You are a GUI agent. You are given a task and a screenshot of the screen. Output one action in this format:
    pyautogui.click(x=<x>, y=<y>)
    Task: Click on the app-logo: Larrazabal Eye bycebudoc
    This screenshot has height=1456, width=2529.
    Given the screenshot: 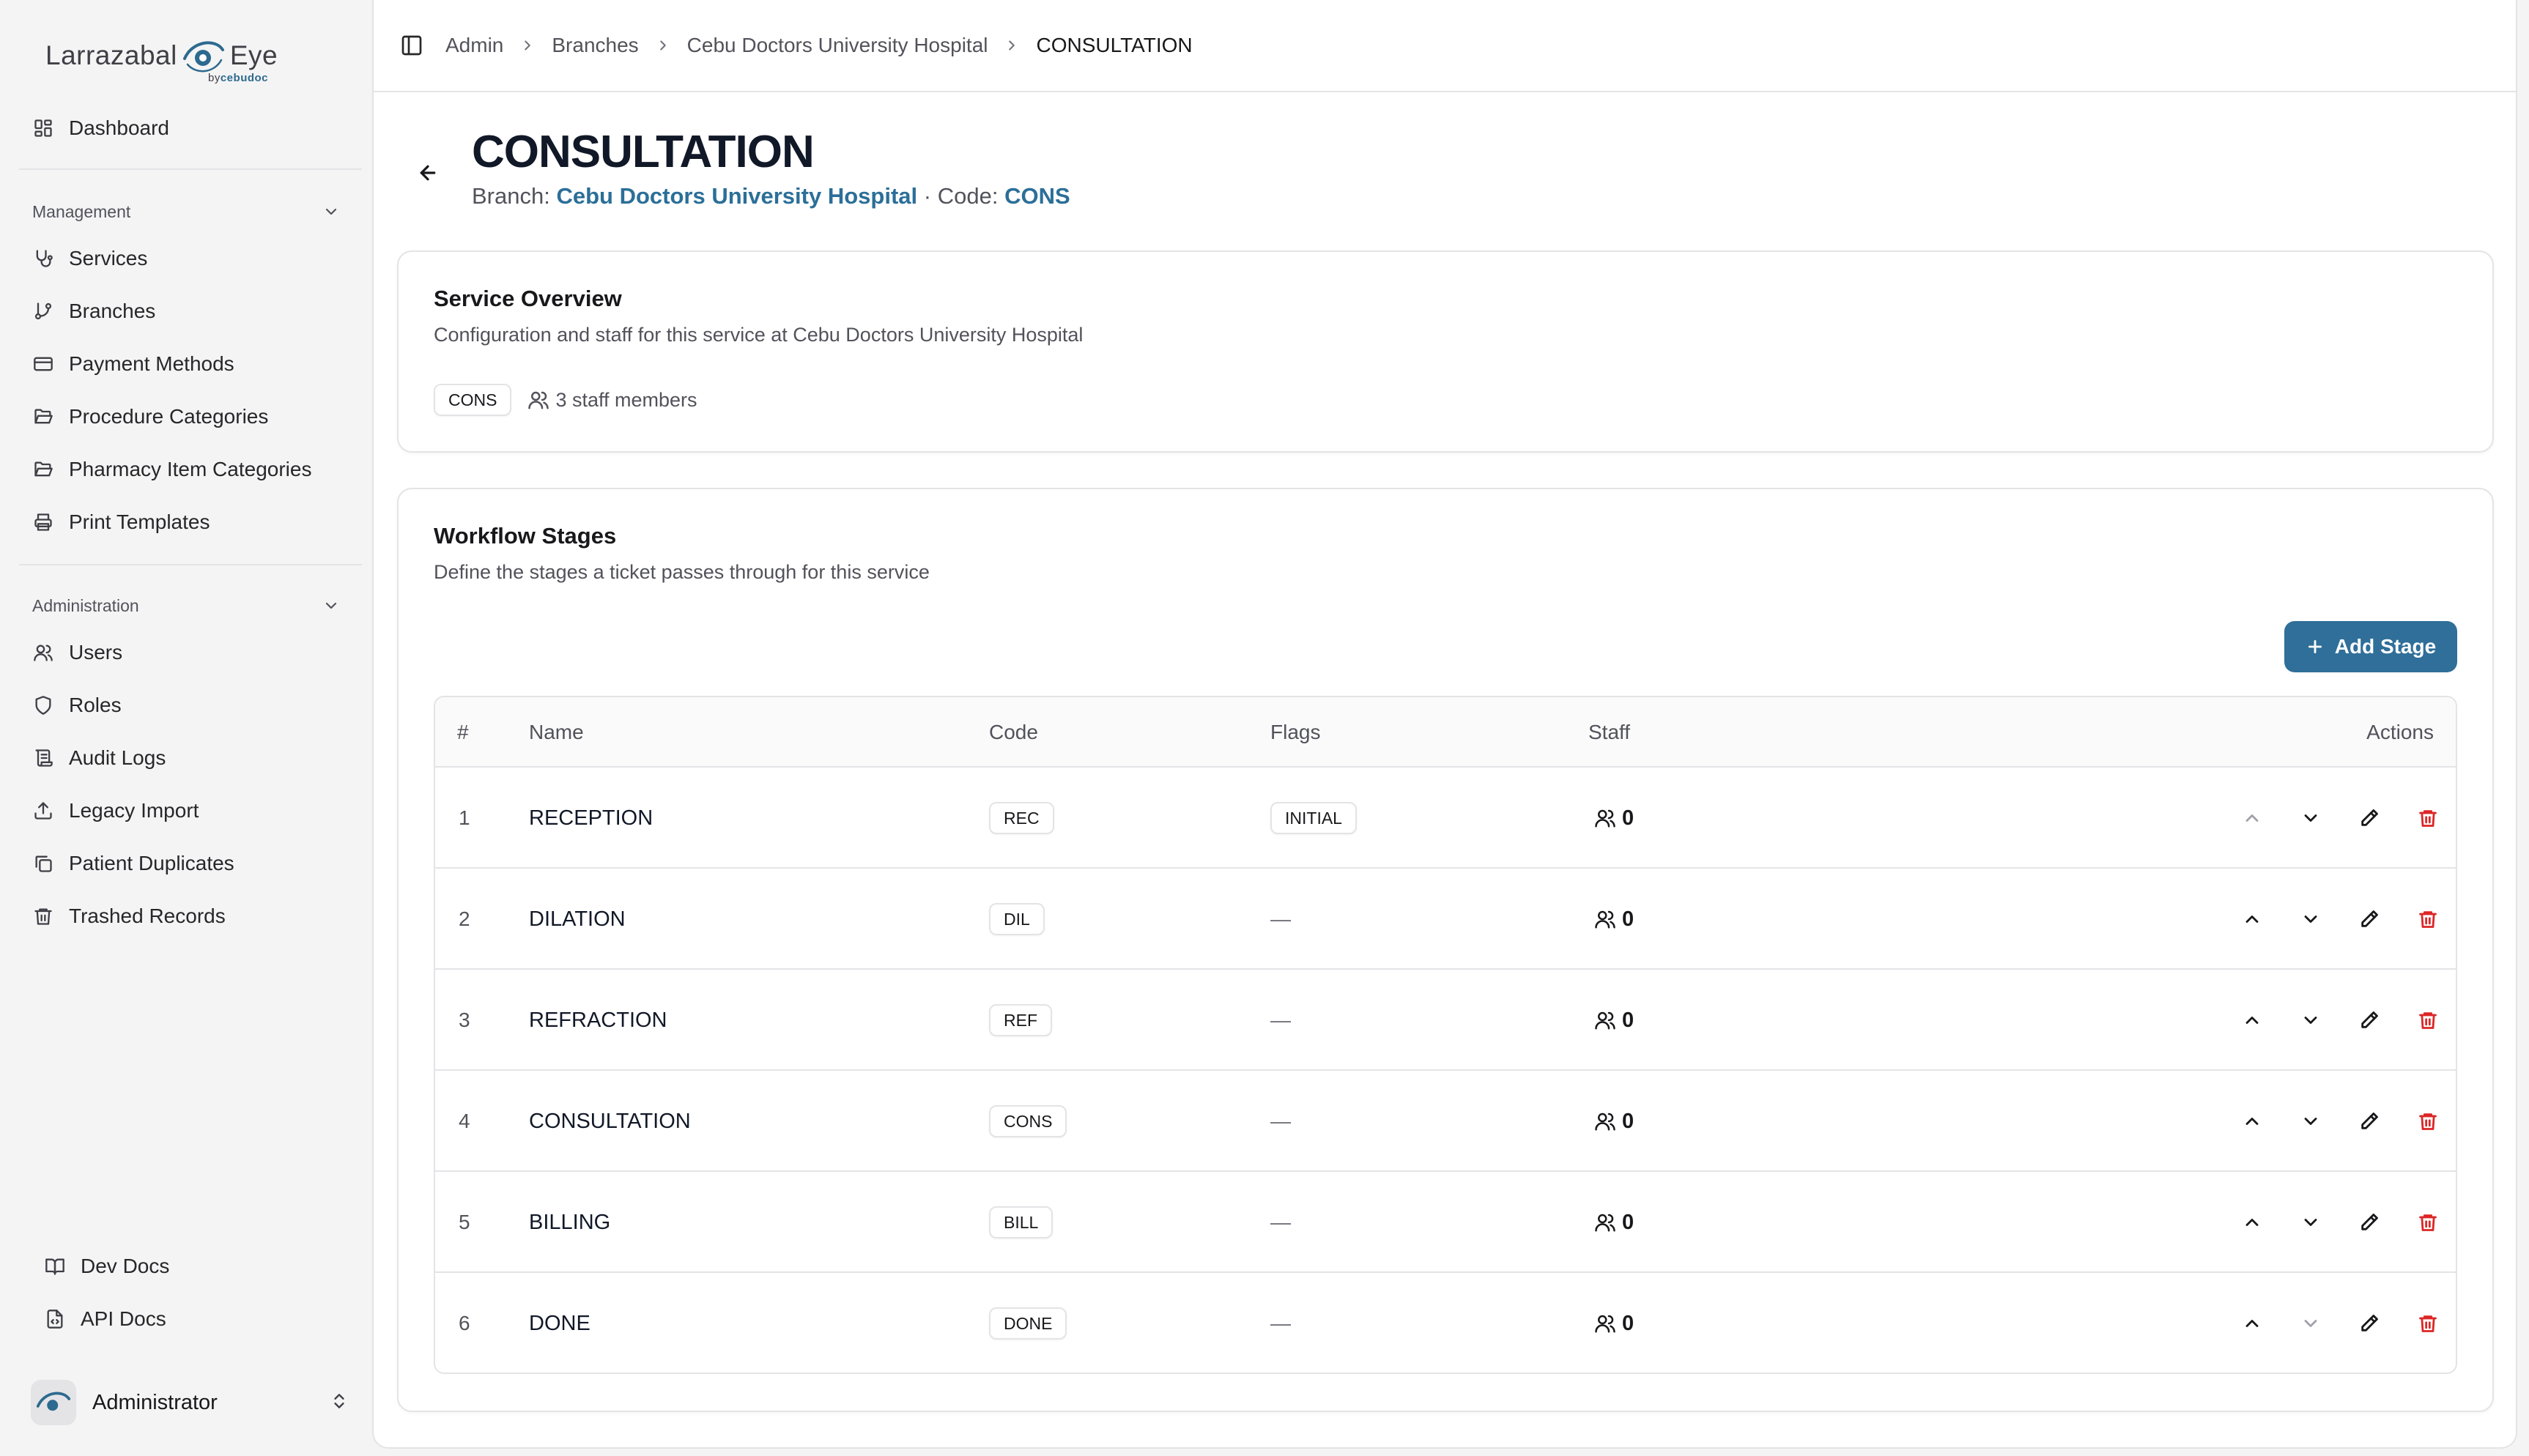 What is the action you would take?
    pyautogui.click(x=170, y=56)
    